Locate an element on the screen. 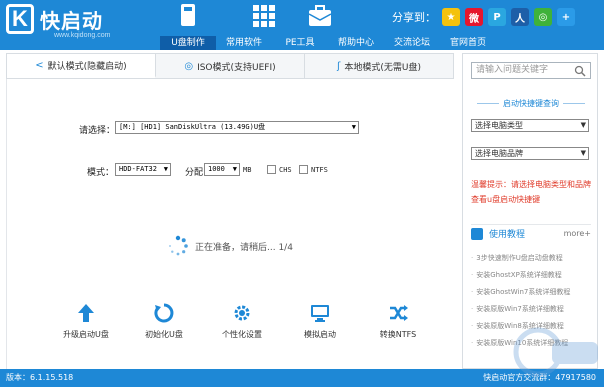 Image resolution: width=604 pixels, height=387 pixels. chs-label: CHS is located at coordinates (285, 170).